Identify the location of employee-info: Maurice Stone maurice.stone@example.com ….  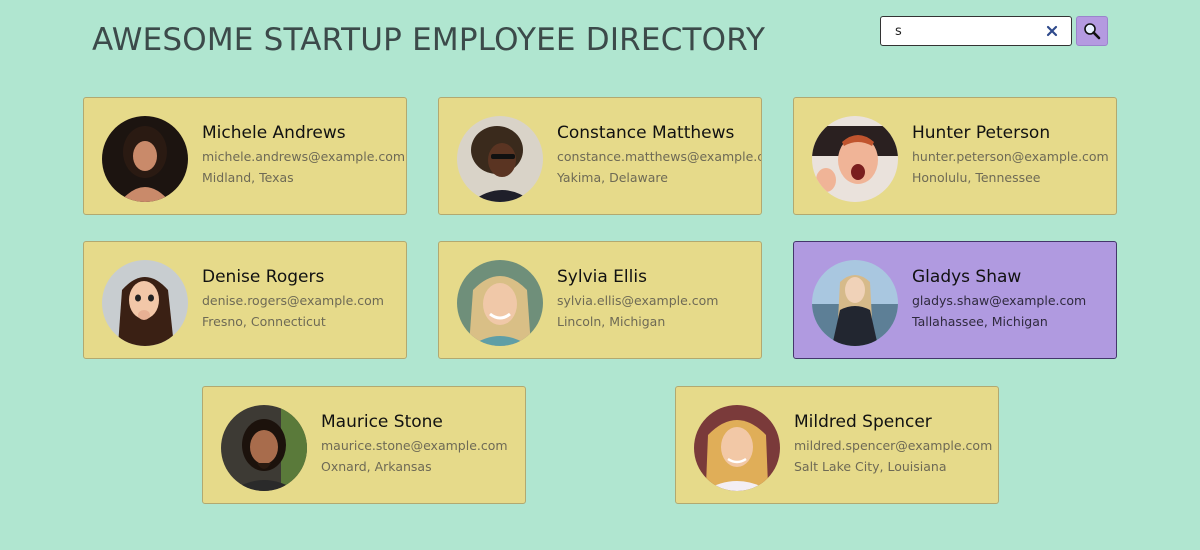
(423, 443).